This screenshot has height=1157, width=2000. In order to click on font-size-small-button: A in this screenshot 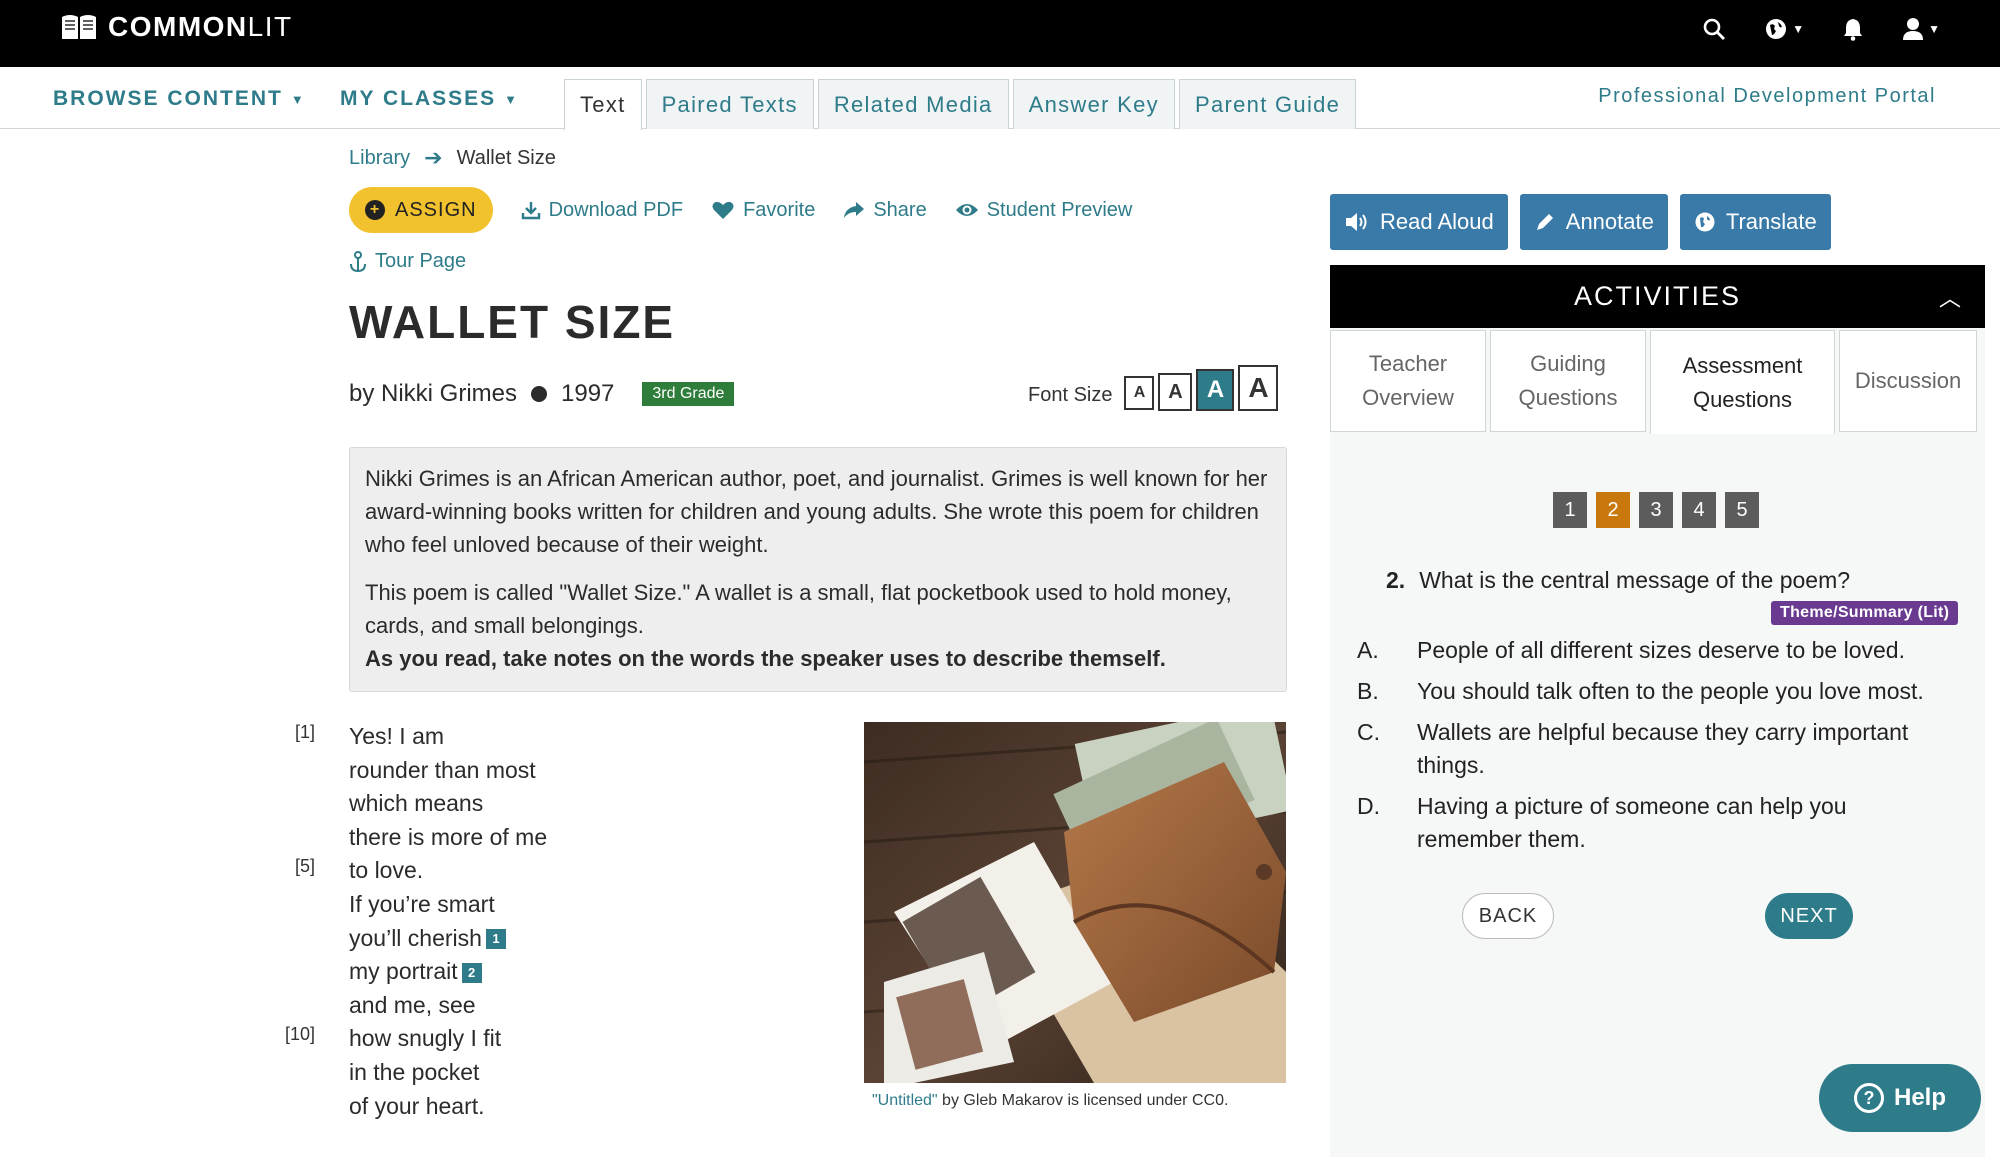, I will do `click(1139, 393)`.